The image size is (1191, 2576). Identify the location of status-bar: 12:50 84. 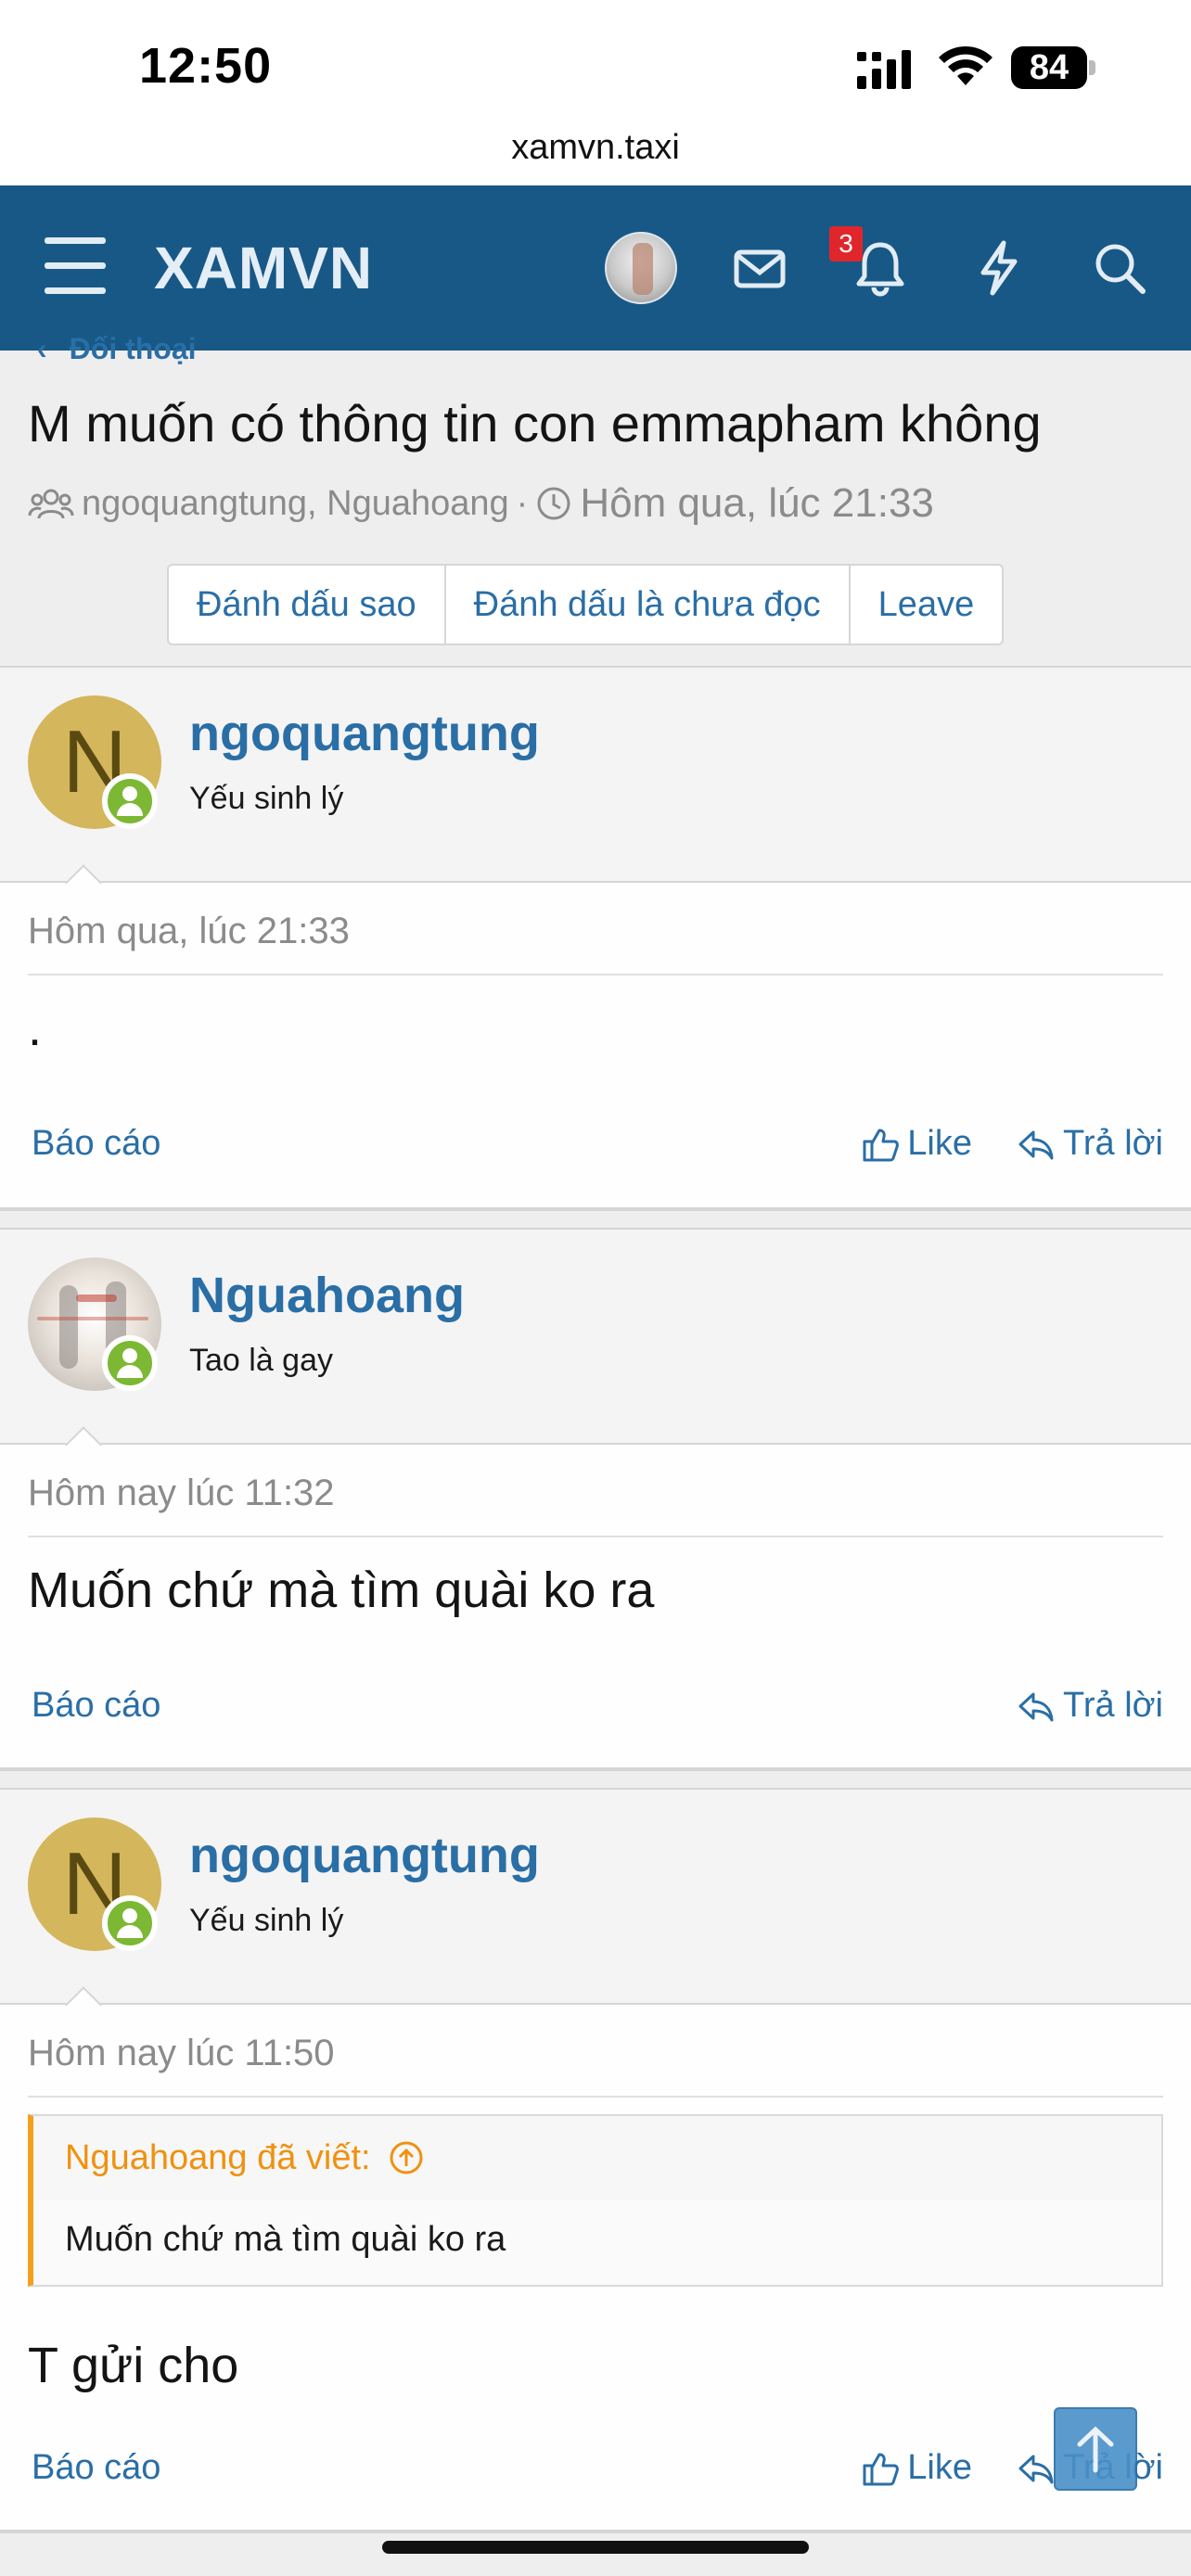
(595, 68).